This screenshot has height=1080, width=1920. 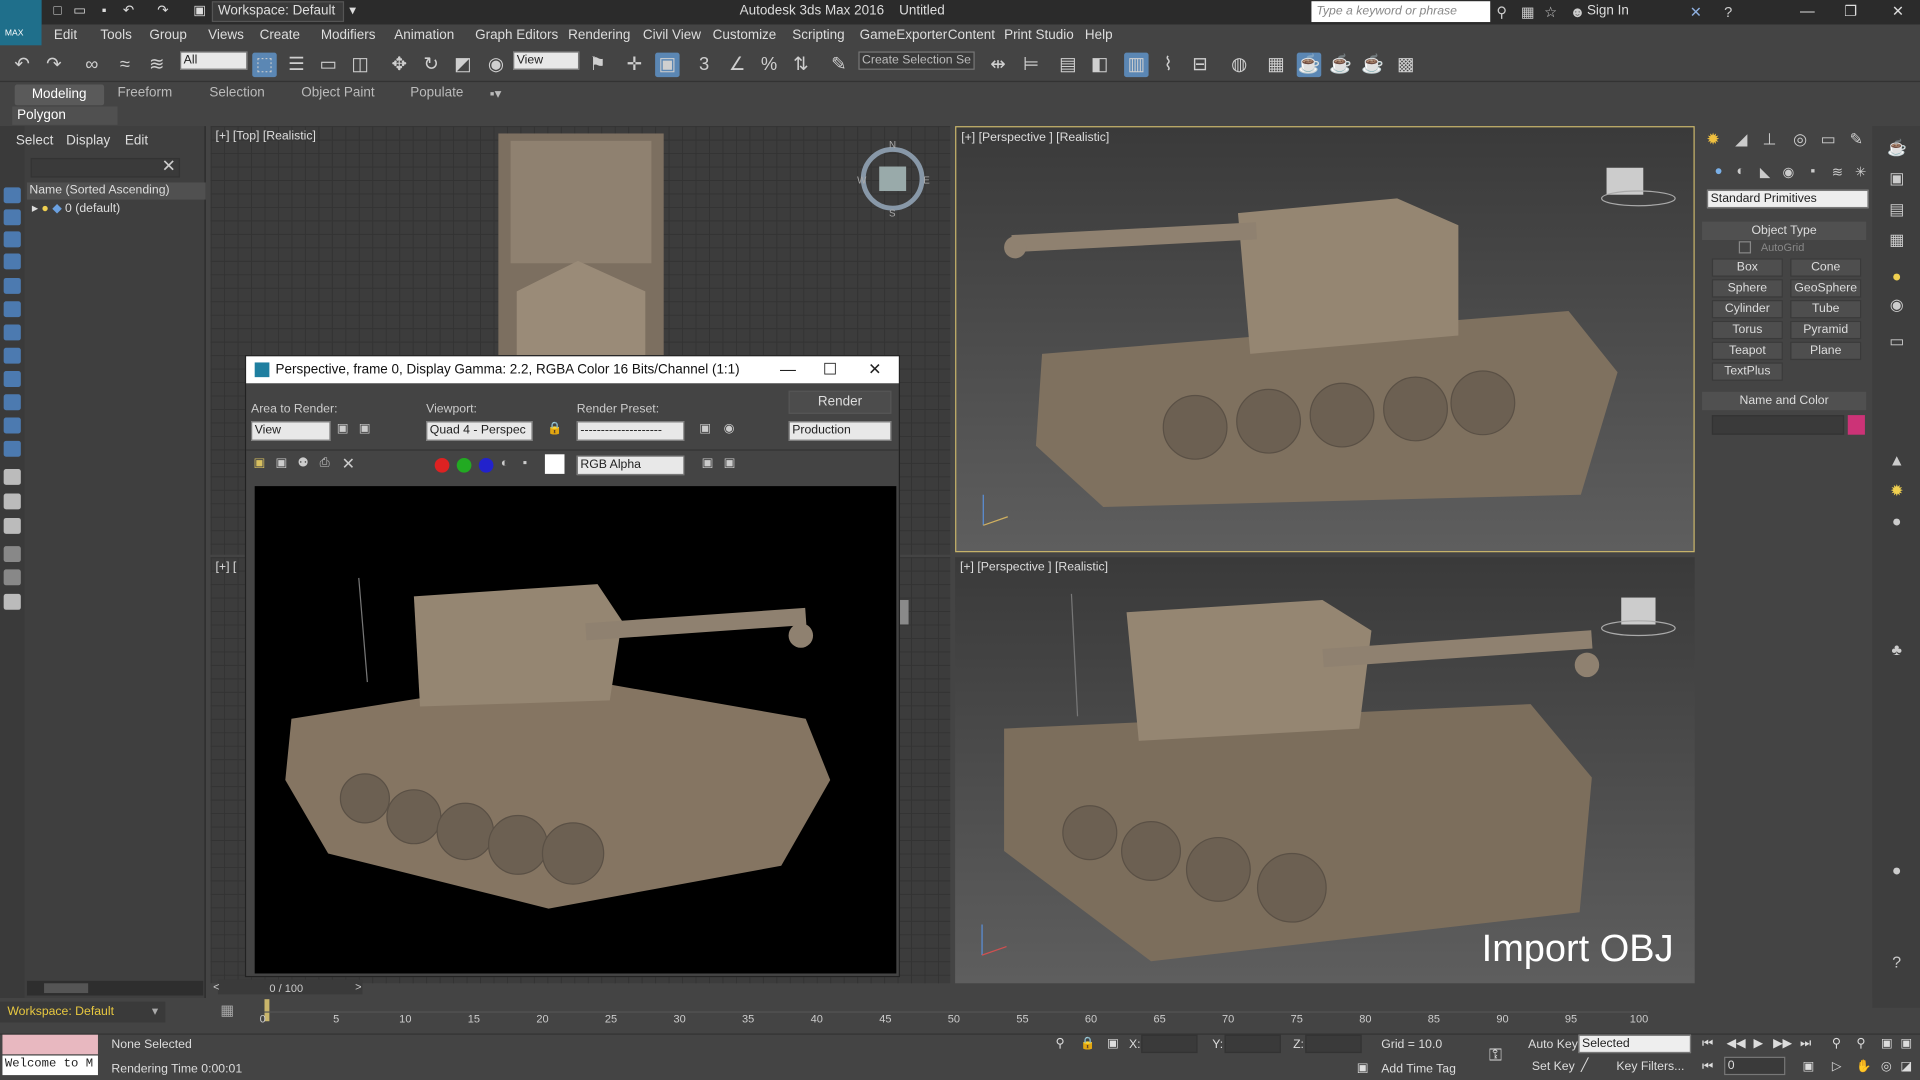 What do you see at coordinates (1363, 1068) in the screenshot?
I see `time-tag-icon: ▣` at bounding box center [1363, 1068].